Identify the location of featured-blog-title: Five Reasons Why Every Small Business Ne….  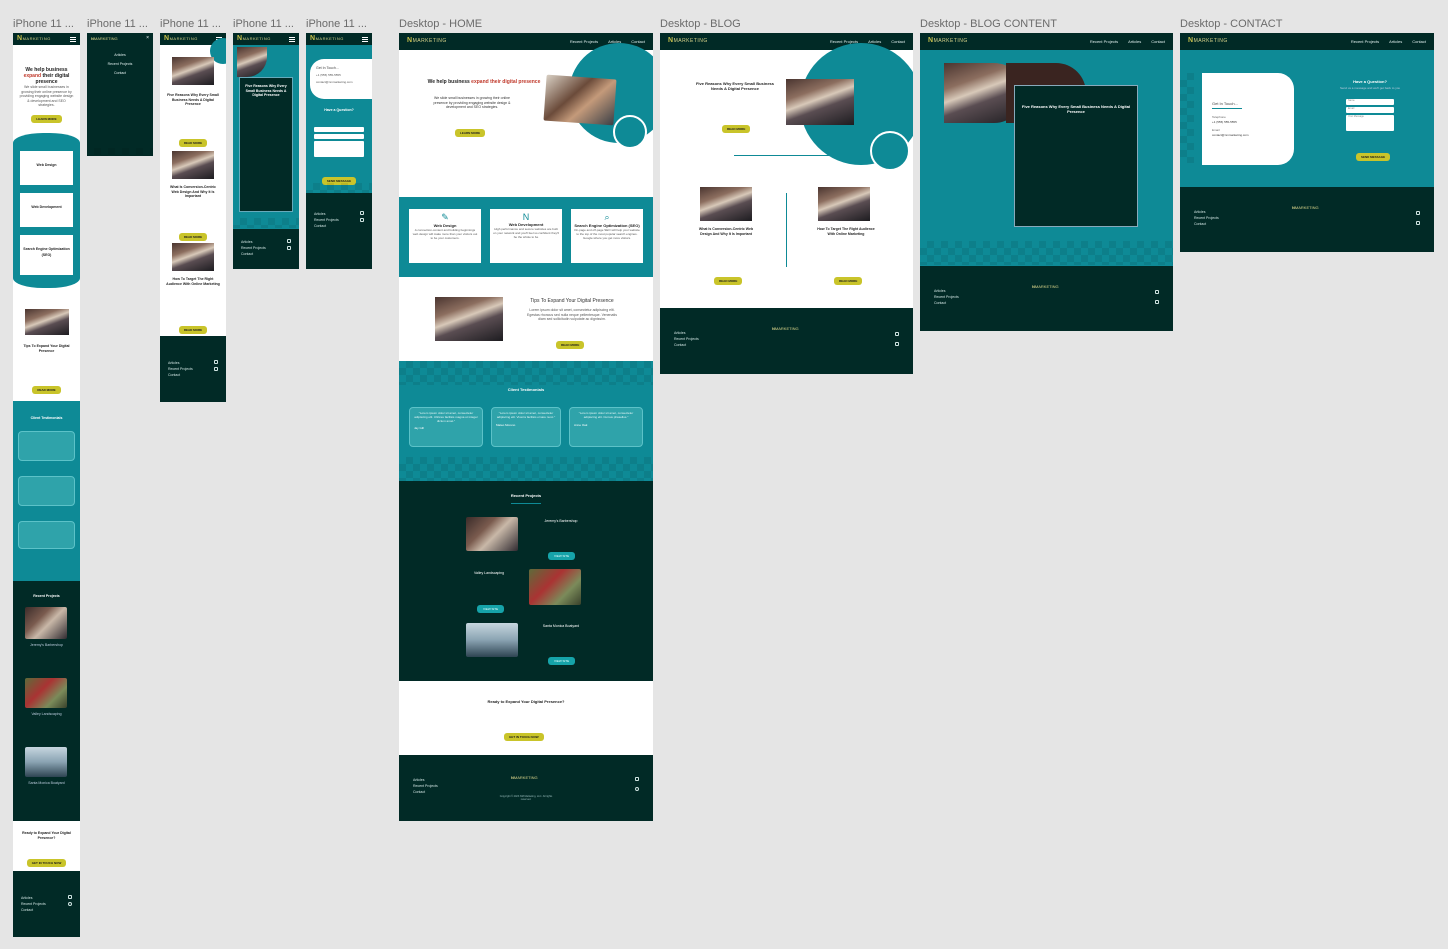
(735, 86).